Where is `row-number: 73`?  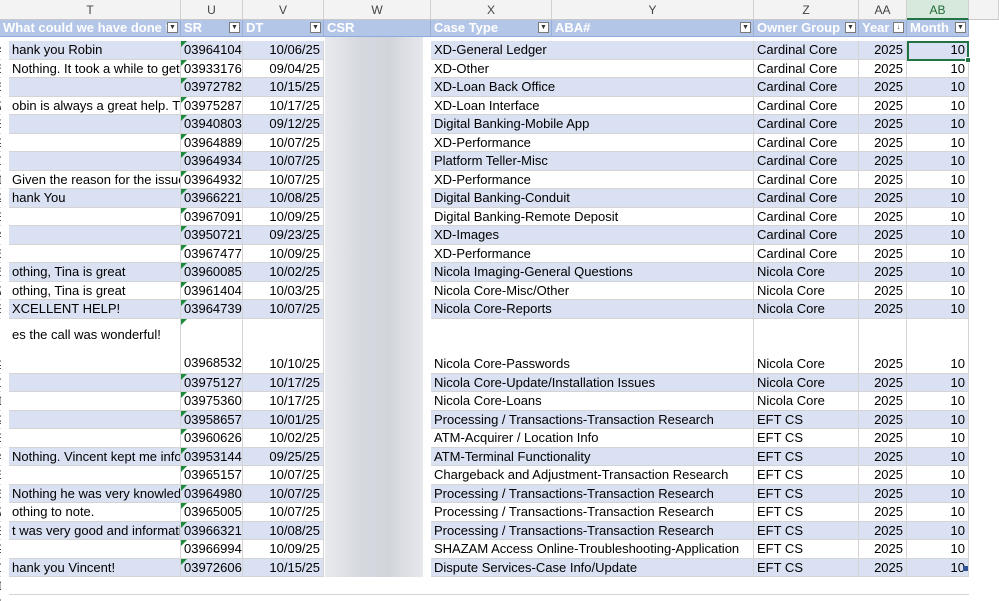
row-number: 73 is located at coordinates (0, 438).